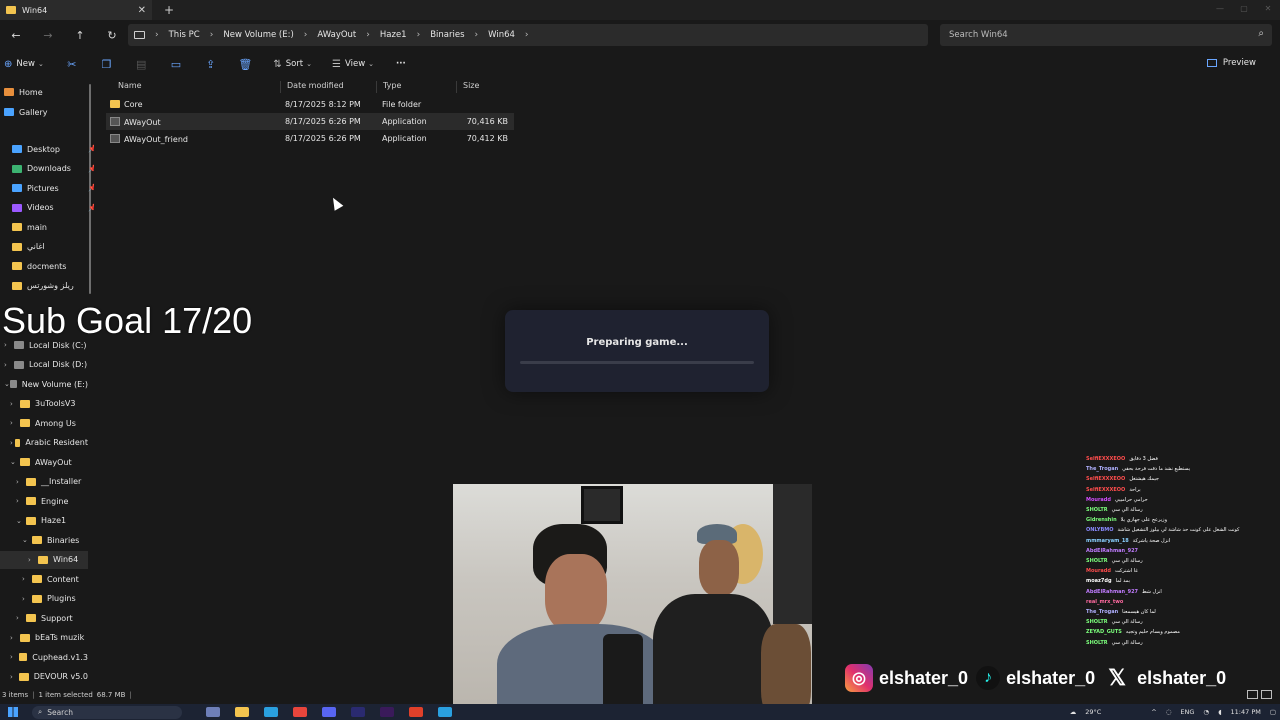 This screenshot has height=720, width=1280. What do you see at coordinates (501, 35) in the screenshot?
I see `breadcrumb-win64: Win64` at bounding box center [501, 35].